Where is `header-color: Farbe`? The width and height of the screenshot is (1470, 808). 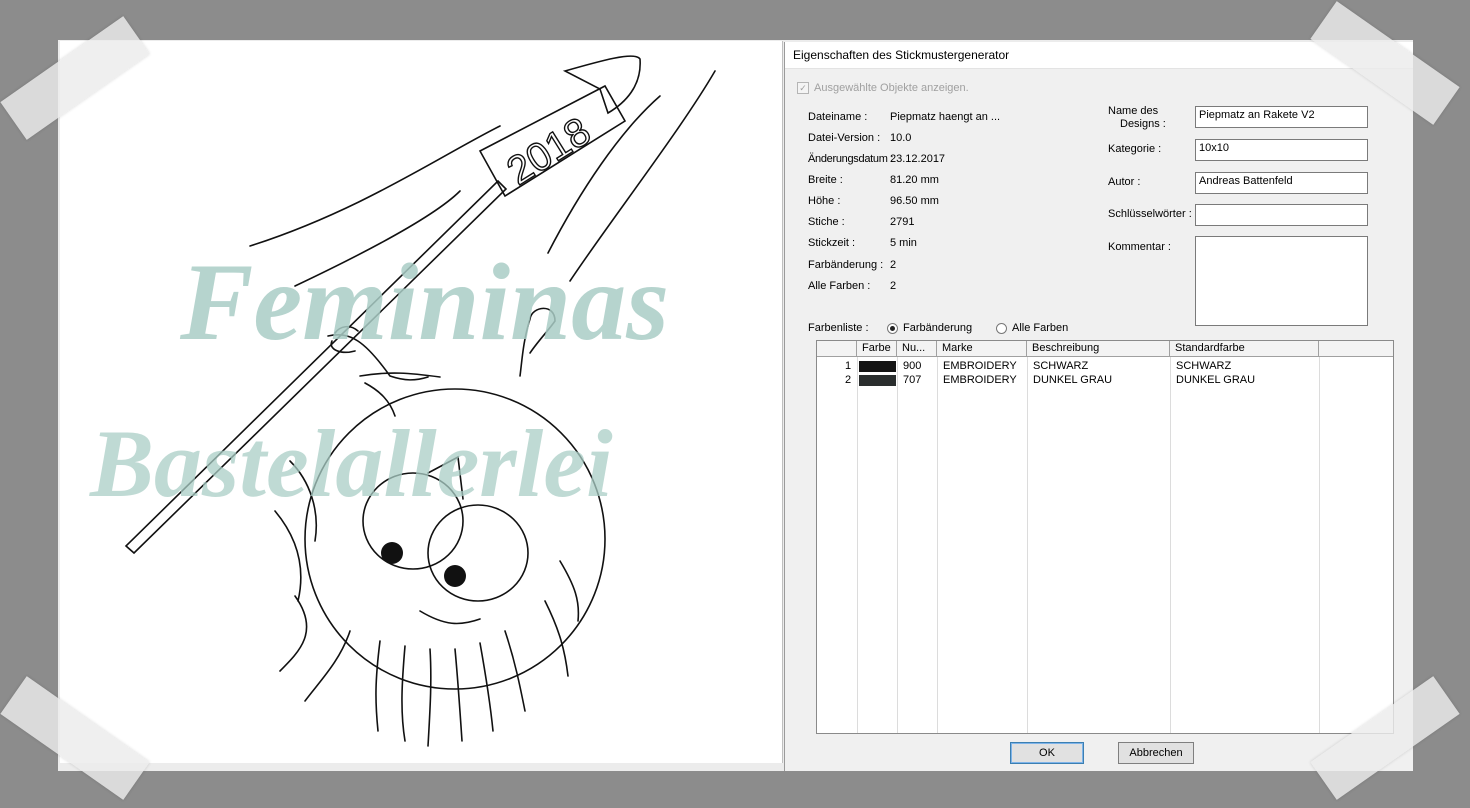 header-color: Farbe is located at coordinates (877, 348).